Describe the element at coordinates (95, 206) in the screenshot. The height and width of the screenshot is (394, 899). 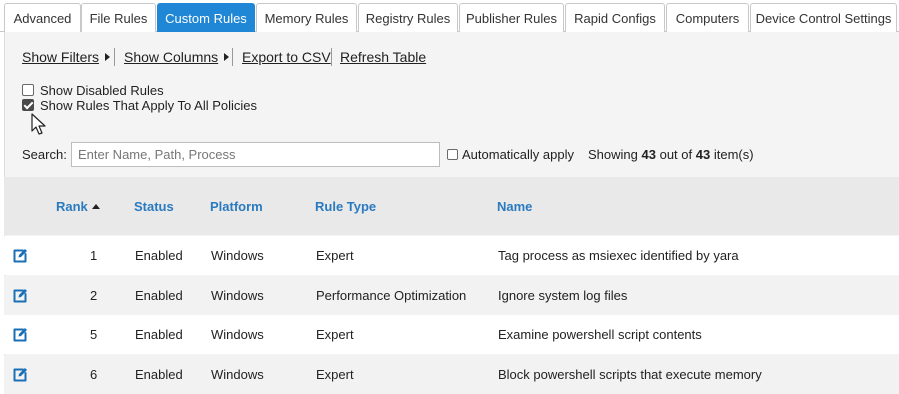
I see `sort-ascending-icon` at that location.